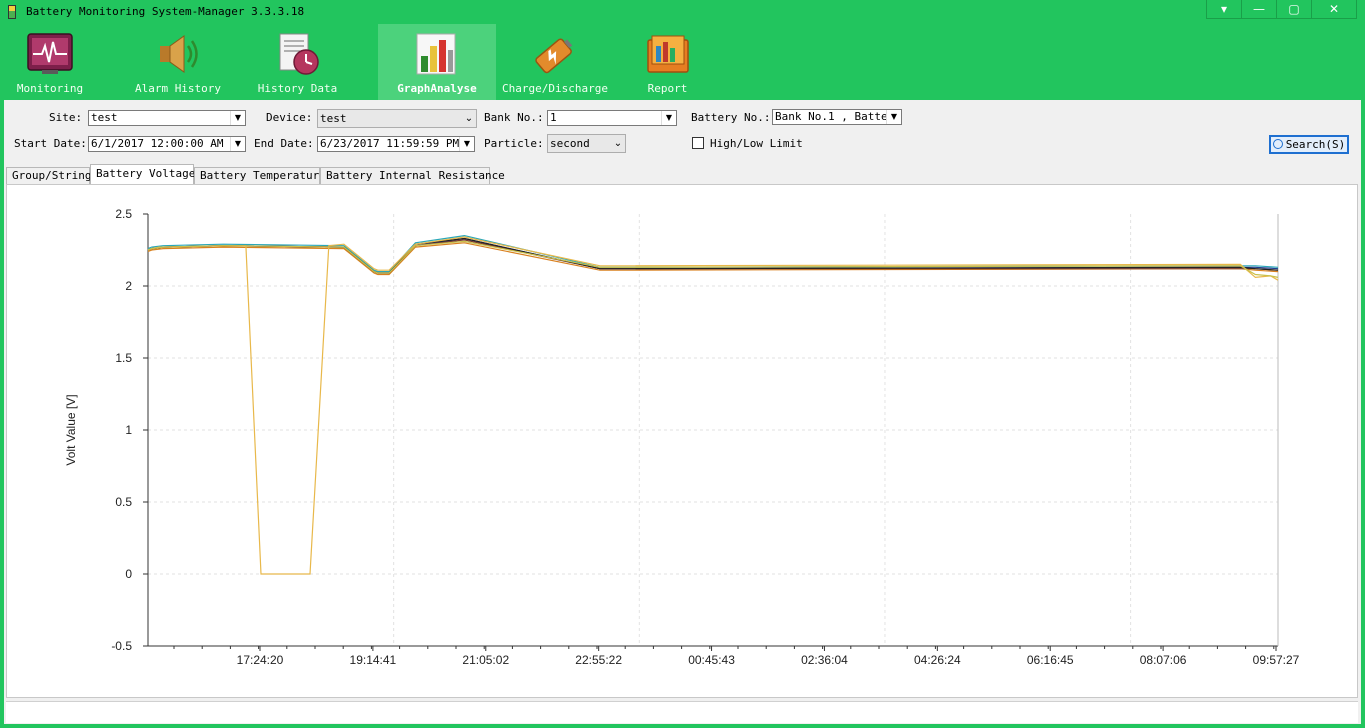  What do you see at coordinates (289, 117) in the screenshot?
I see `device-label: Device:` at bounding box center [289, 117].